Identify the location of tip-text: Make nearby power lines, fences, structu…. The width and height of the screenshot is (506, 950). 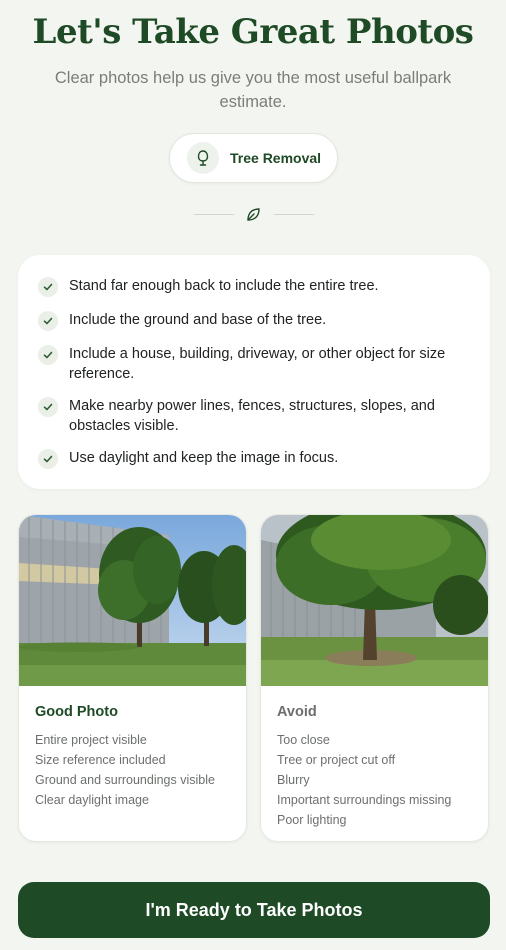
(252, 416).